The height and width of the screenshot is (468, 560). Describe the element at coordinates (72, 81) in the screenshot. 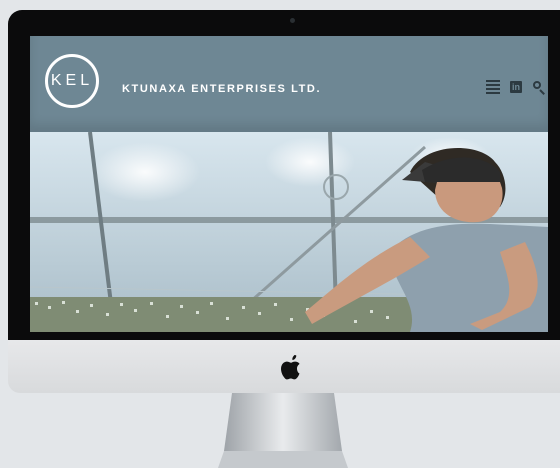

I see `site-logo: KEL` at that location.